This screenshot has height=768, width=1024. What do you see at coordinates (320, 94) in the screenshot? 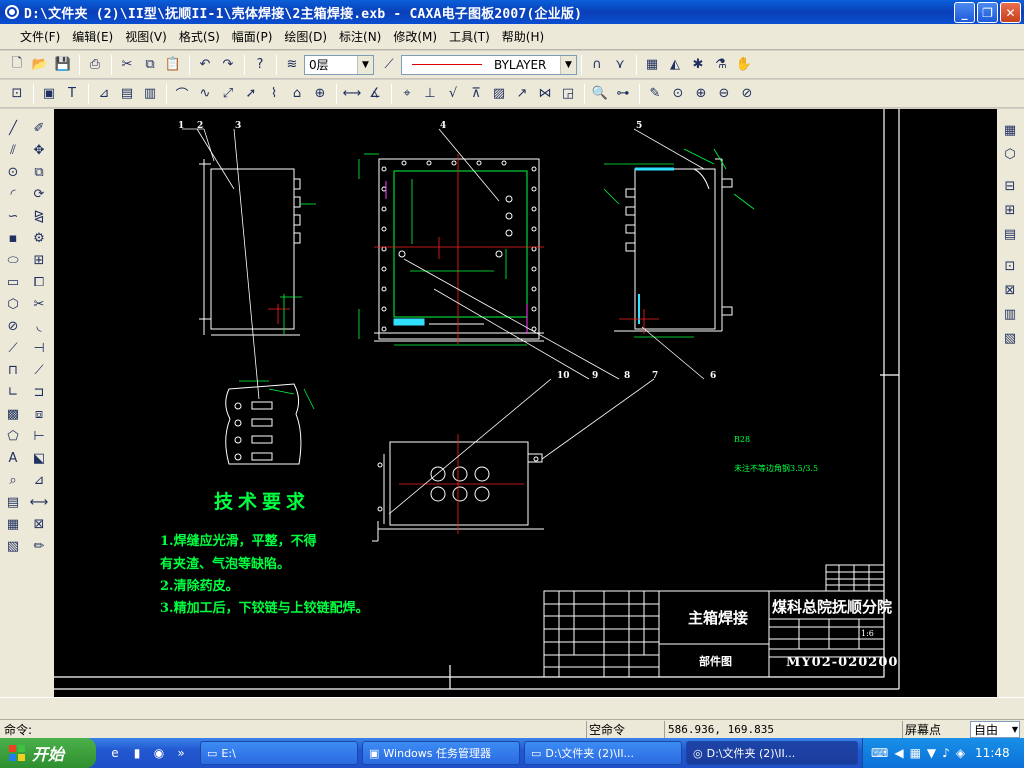
I see `center-mark-icon: ⊕` at bounding box center [320, 94].